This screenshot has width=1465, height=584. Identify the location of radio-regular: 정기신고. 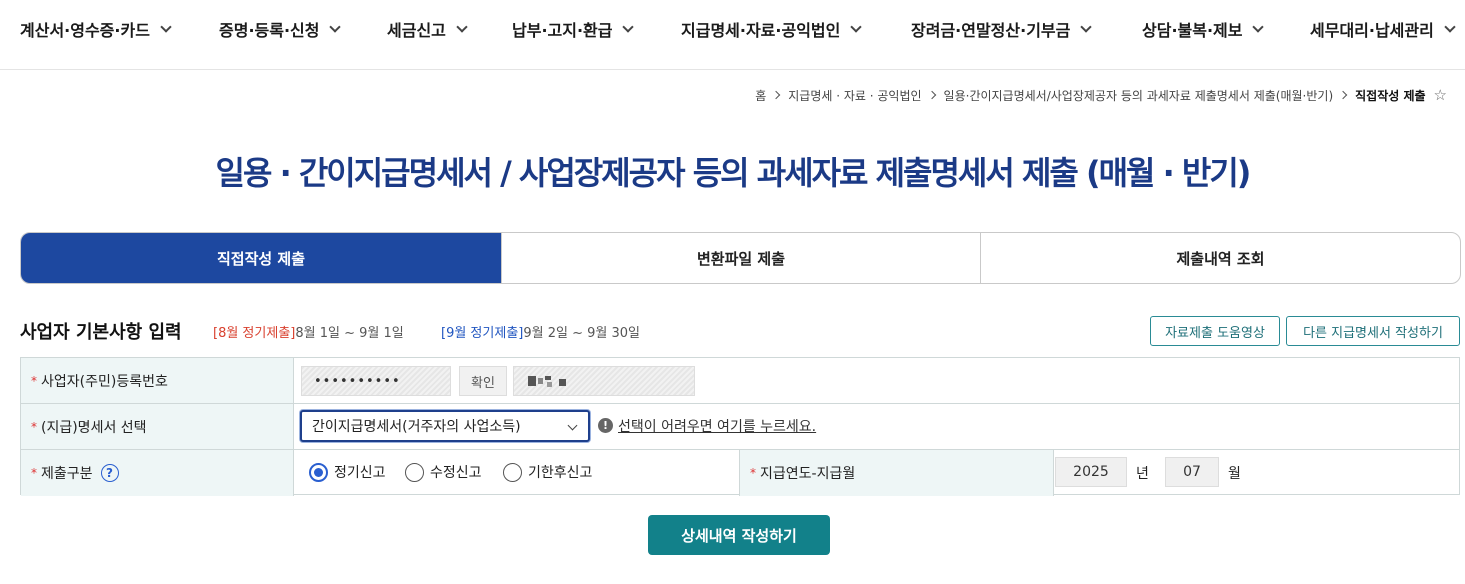
(347, 472).